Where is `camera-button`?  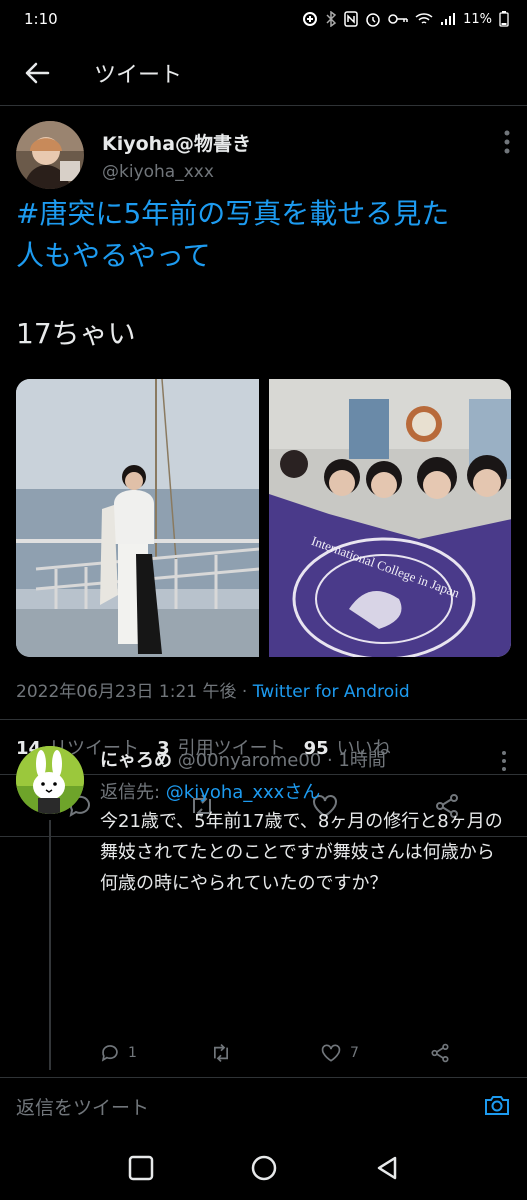 camera-button is located at coordinates (497, 1107).